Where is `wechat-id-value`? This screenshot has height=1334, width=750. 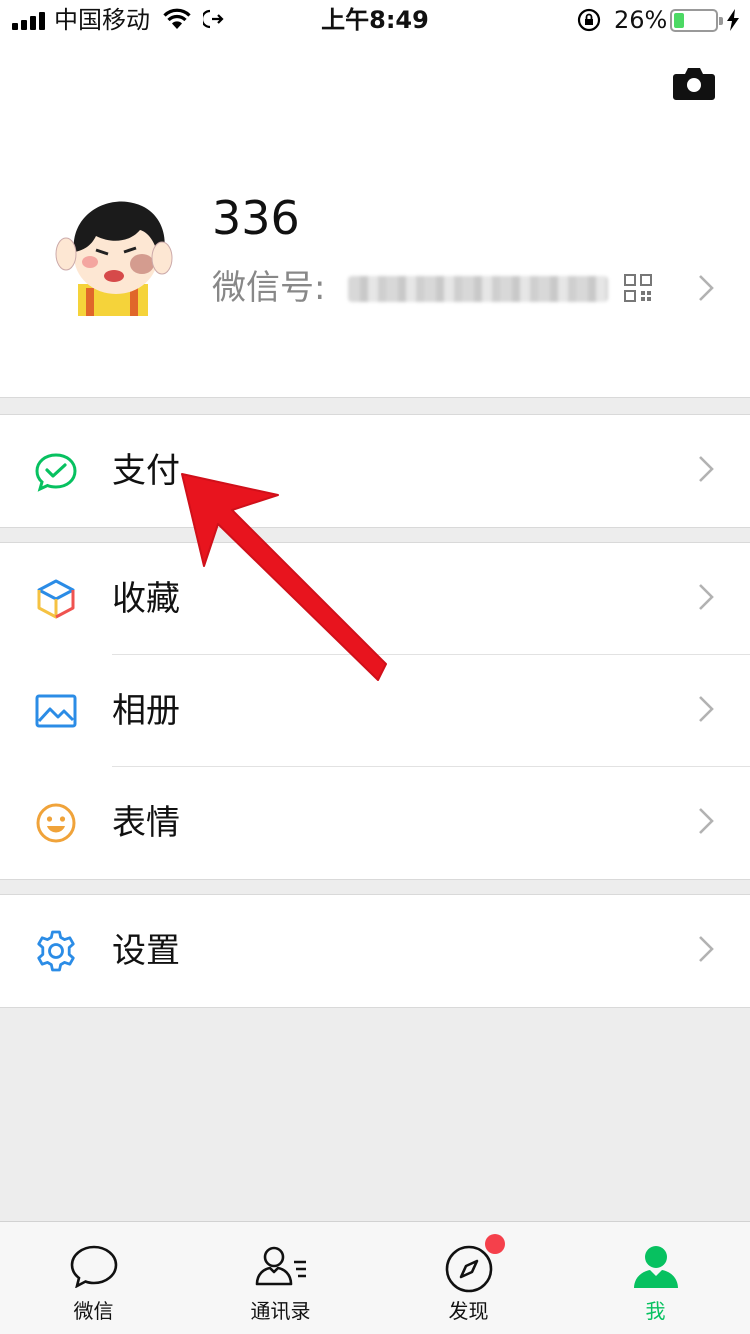 wechat-id-value is located at coordinates (478, 289).